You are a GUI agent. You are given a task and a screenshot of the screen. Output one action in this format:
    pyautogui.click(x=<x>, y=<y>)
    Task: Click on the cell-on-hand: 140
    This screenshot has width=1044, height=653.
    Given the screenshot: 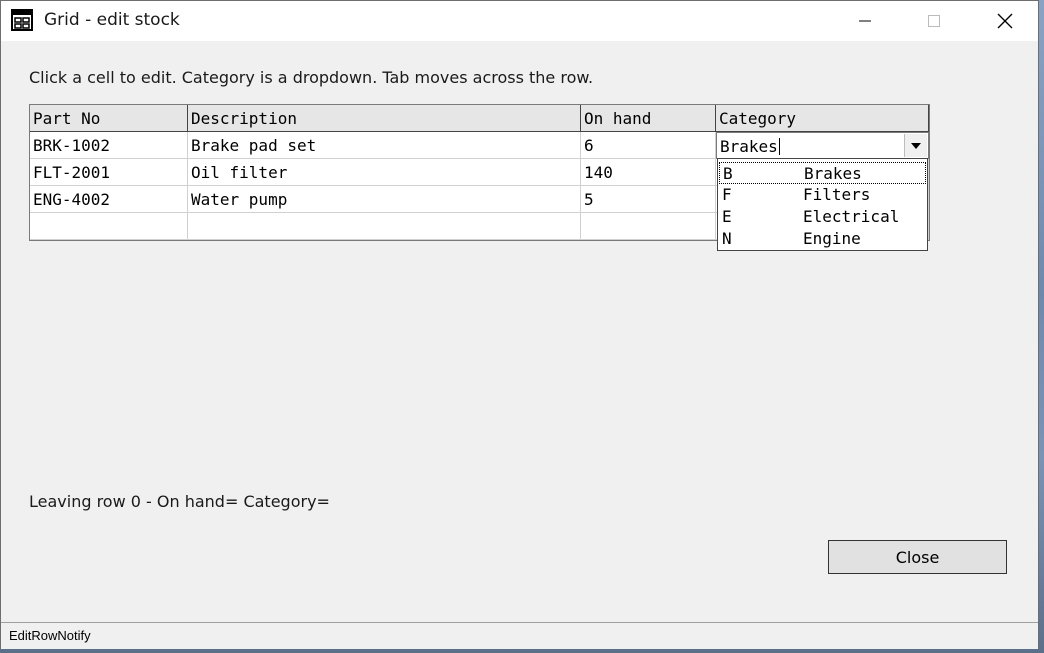 What is the action you would take?
    pyautogui.click(x=648, y=172)
    